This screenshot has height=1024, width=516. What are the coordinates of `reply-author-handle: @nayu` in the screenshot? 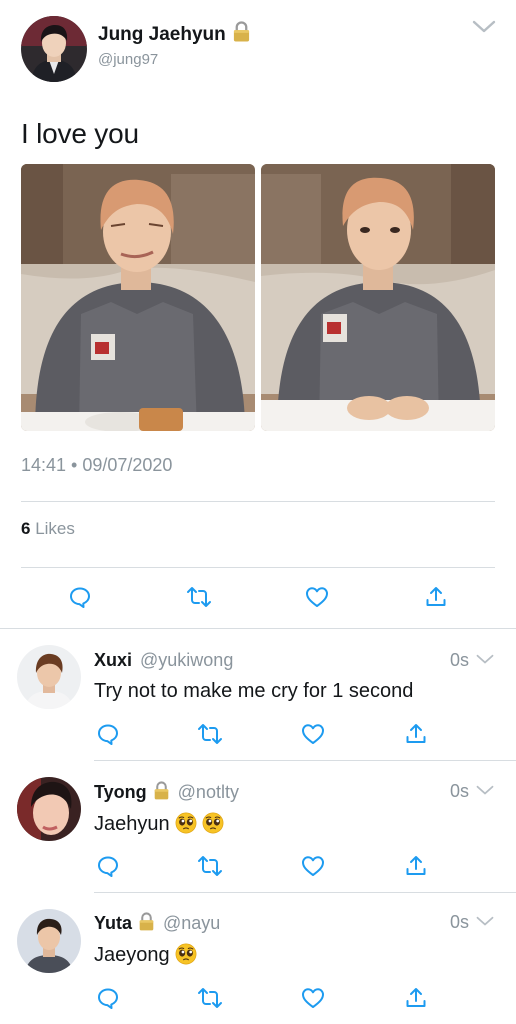 It's located at (192, 923).